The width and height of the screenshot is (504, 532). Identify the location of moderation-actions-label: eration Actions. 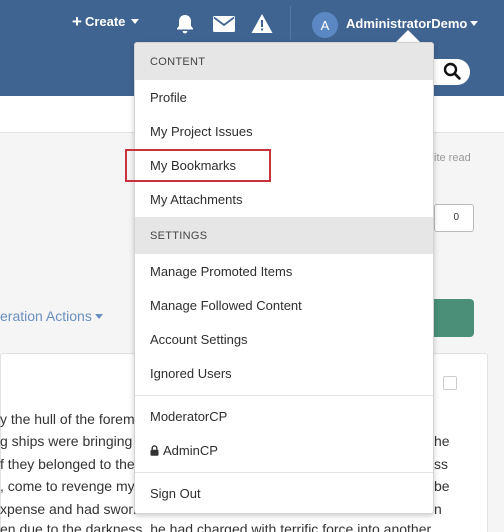
(46, 316).